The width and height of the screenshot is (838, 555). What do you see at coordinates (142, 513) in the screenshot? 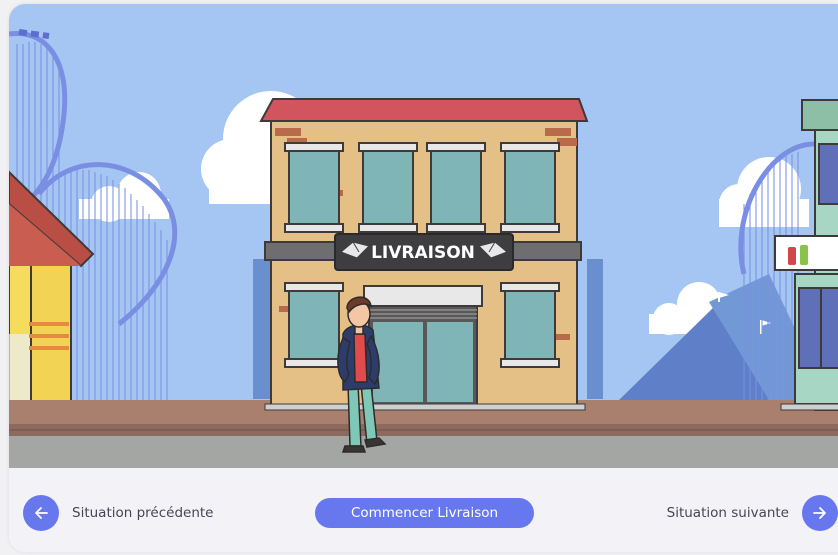
I see `previous-situation-label: Situation précédente` at bounding box center [142, 513].